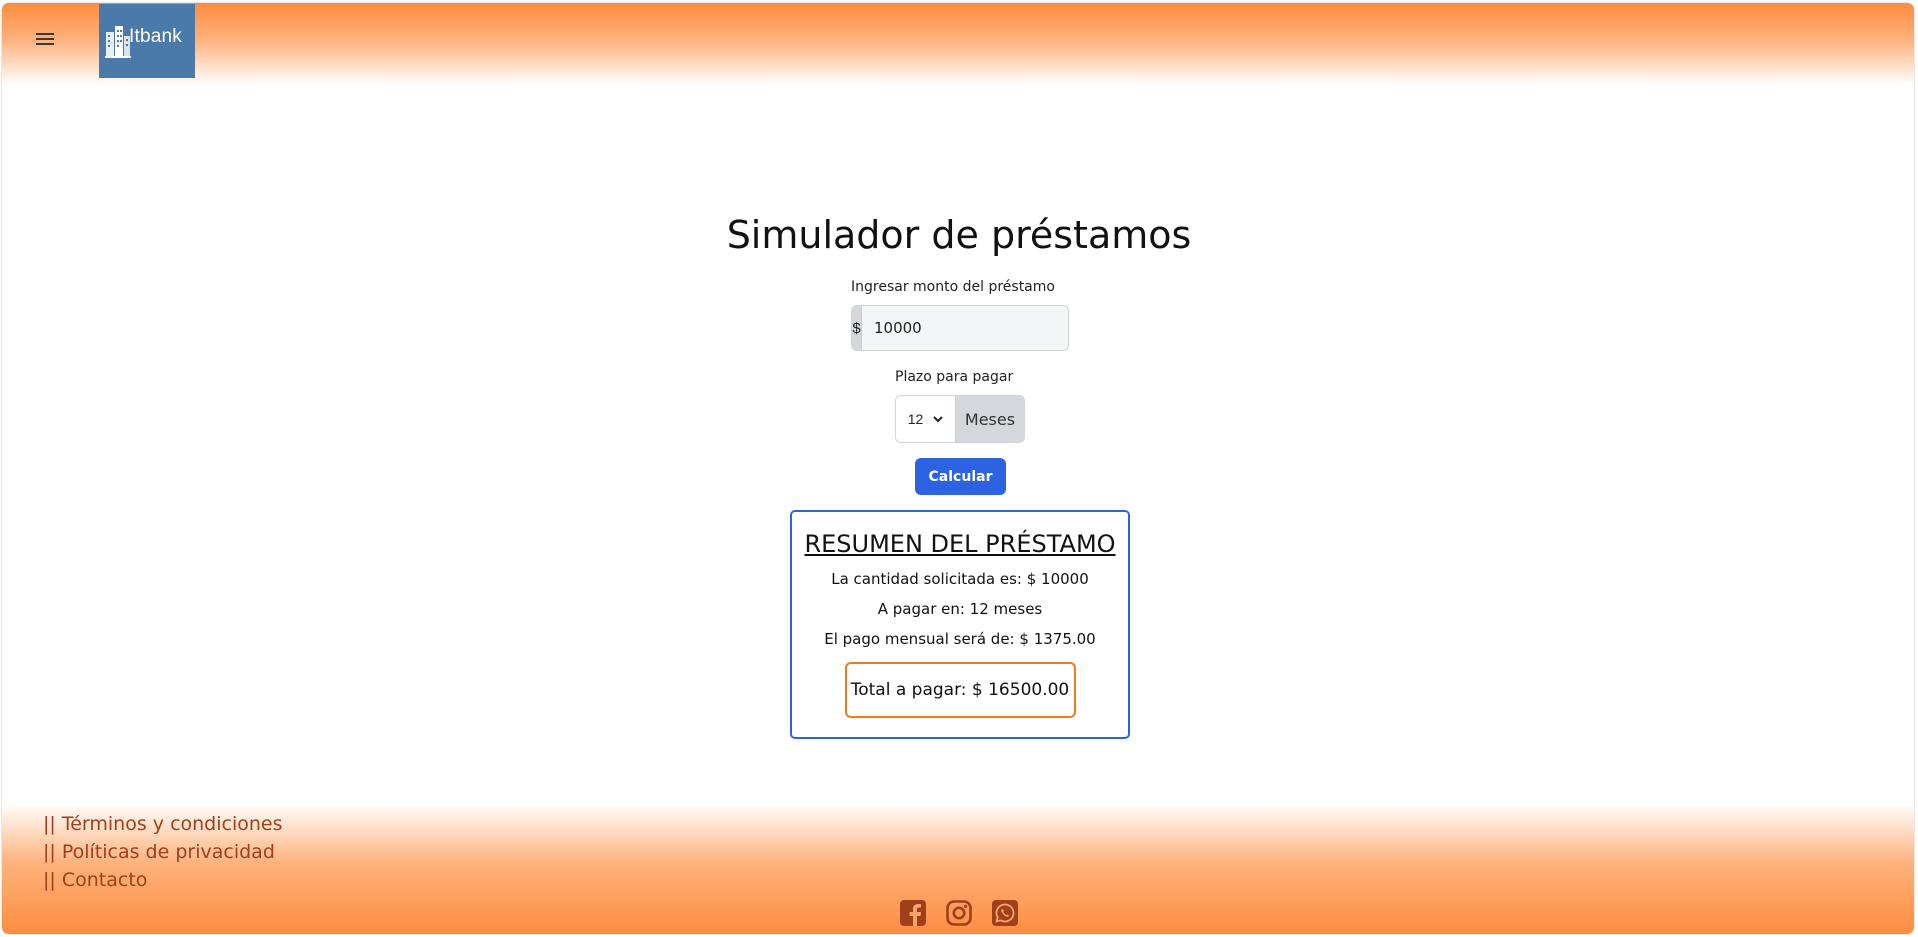 The height and width of the screenshot is (937, 1918). What do you see at coordinates (960, 609) in the screenshot?
I see `term-text: A pagar en: 12 meses` at bounding box center [960, 609].